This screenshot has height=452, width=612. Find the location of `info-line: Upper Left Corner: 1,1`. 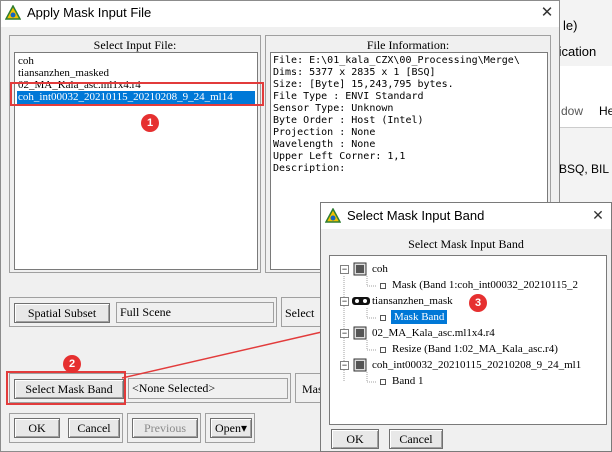

info-line: Upper Left Corner: 1,1 is located at coordinates (339, 156).